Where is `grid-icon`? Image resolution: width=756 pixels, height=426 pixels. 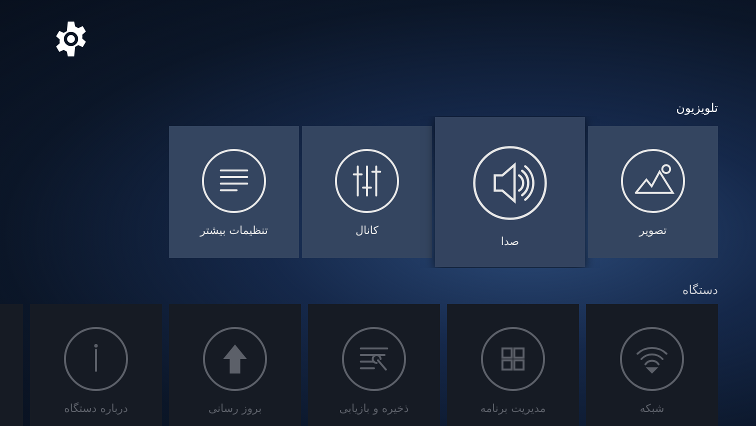
grid-icon is located at coordinates (513, 359).